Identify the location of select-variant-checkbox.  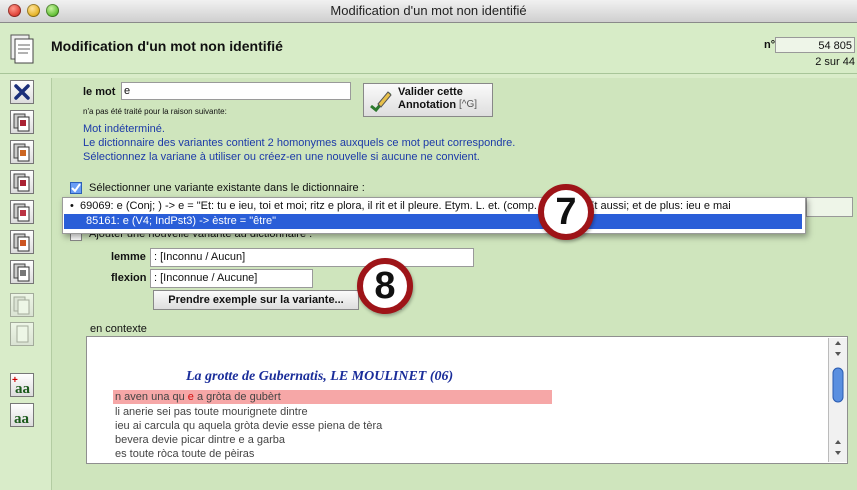
(76, 188).